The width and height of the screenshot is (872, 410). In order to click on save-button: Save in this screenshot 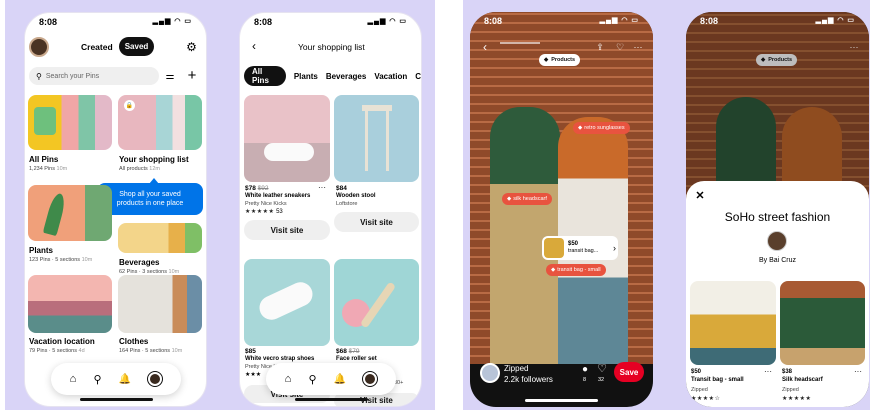, I will do `click(629, 372)`.